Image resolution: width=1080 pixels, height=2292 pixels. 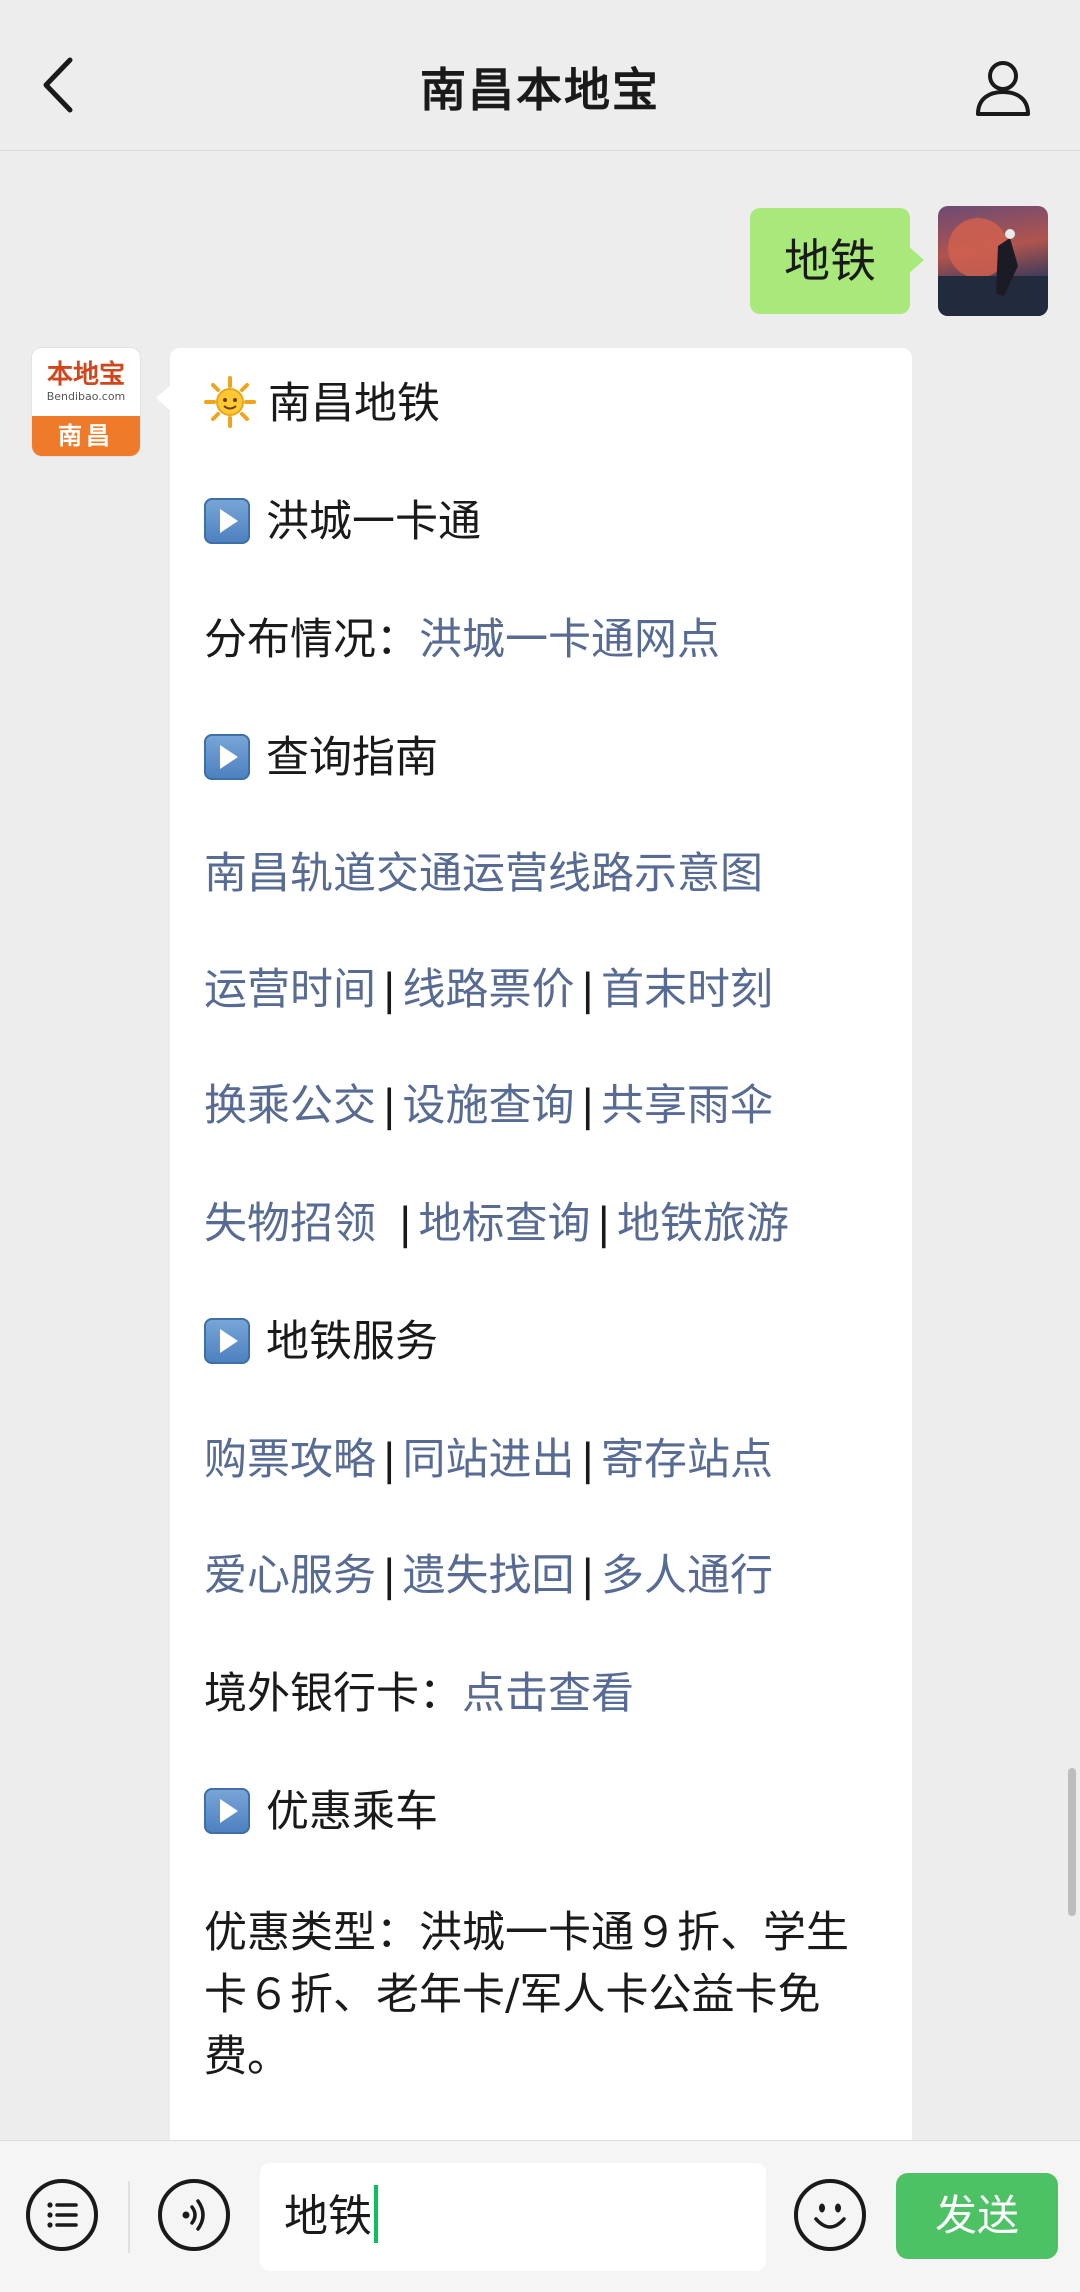 What do you see at coordinates (548, 404) in the screenshot?
I see `message-title-row: 南昌地铁` at bounding box center [548, 404].